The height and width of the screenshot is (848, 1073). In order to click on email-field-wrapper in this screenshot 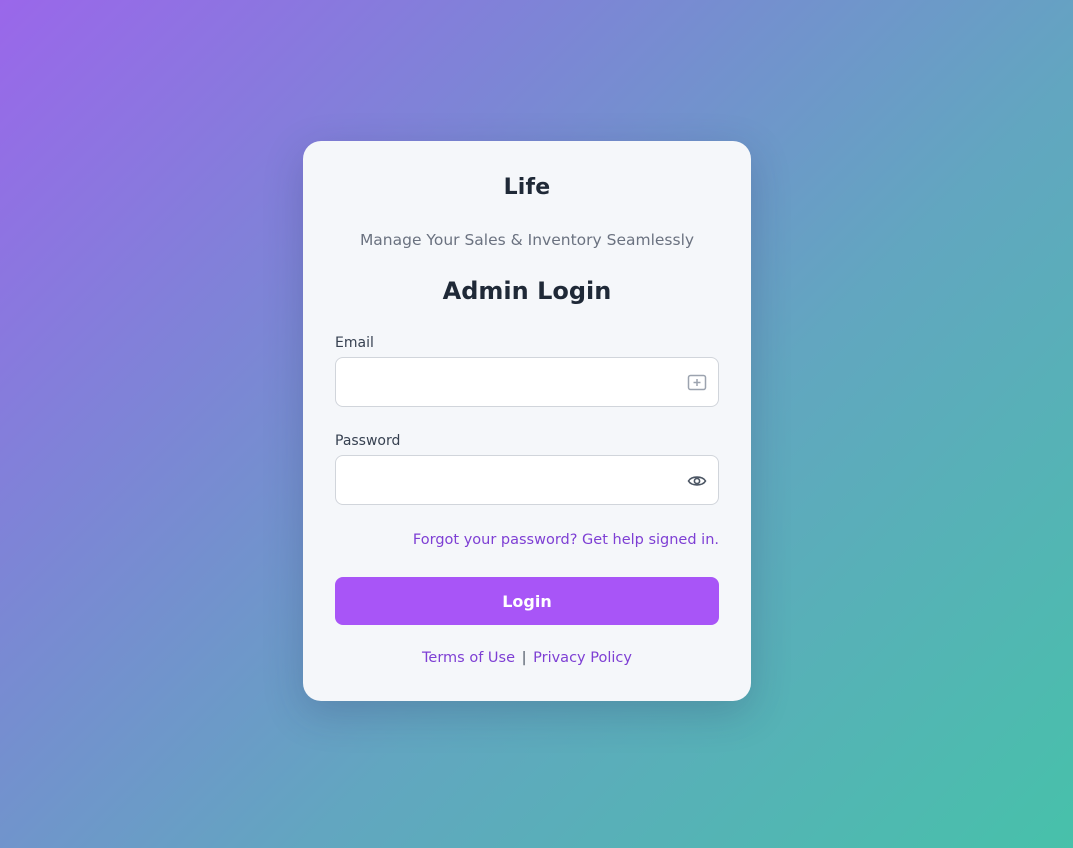, I will do `click(527, 382)`.